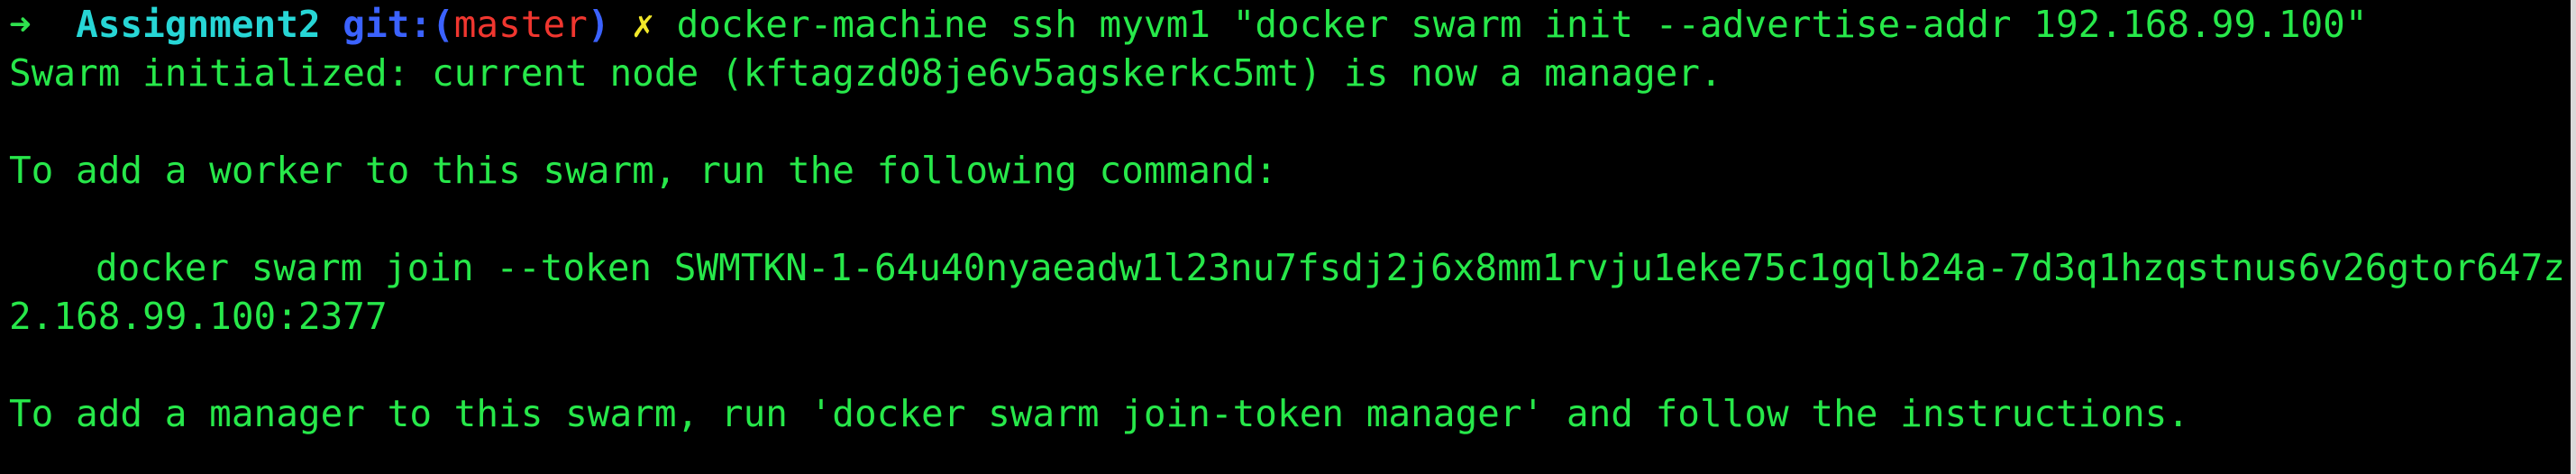 This screenshot has width=2576, height=474. Describe the element at coordinates (198, 25) in the screenshot. I see `prompt-directory: Assignment2` at that location.